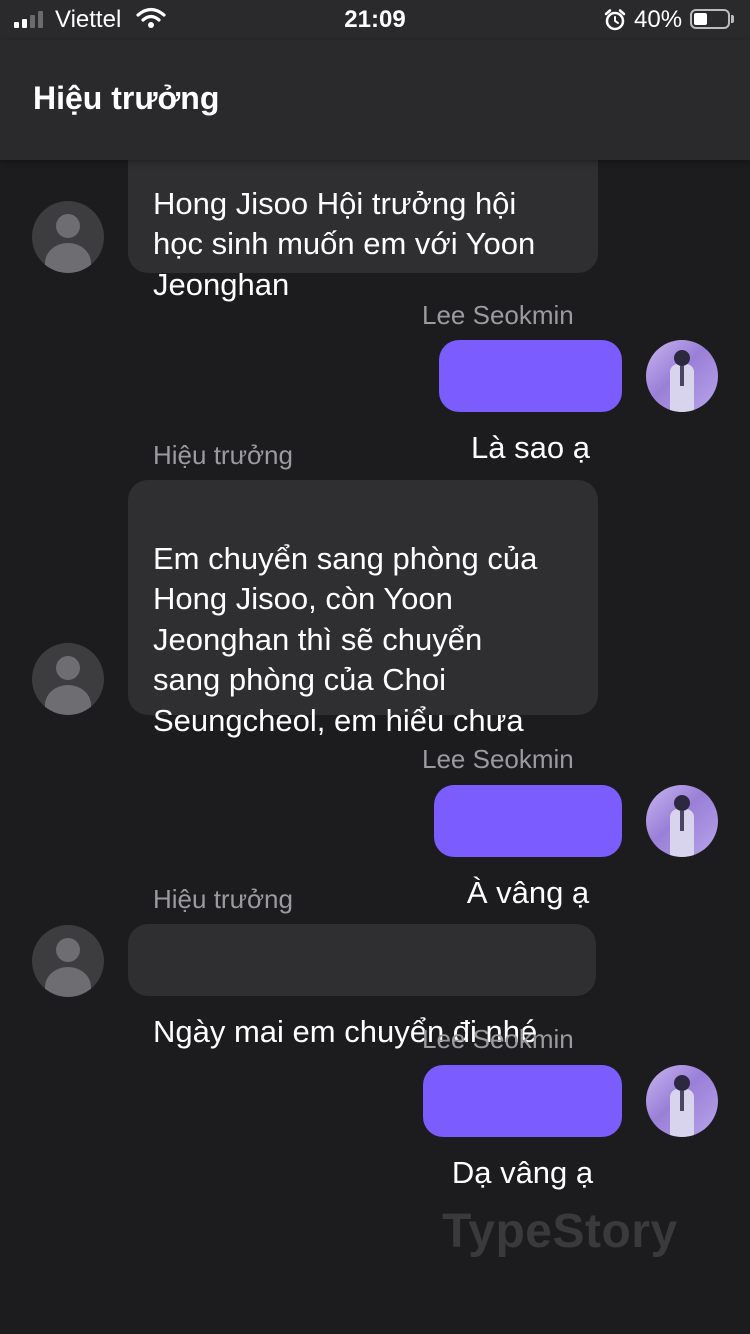  Describe the element at coordinates (658, 19) in the screenshot. I see `battery-percent: 40%` at that location.